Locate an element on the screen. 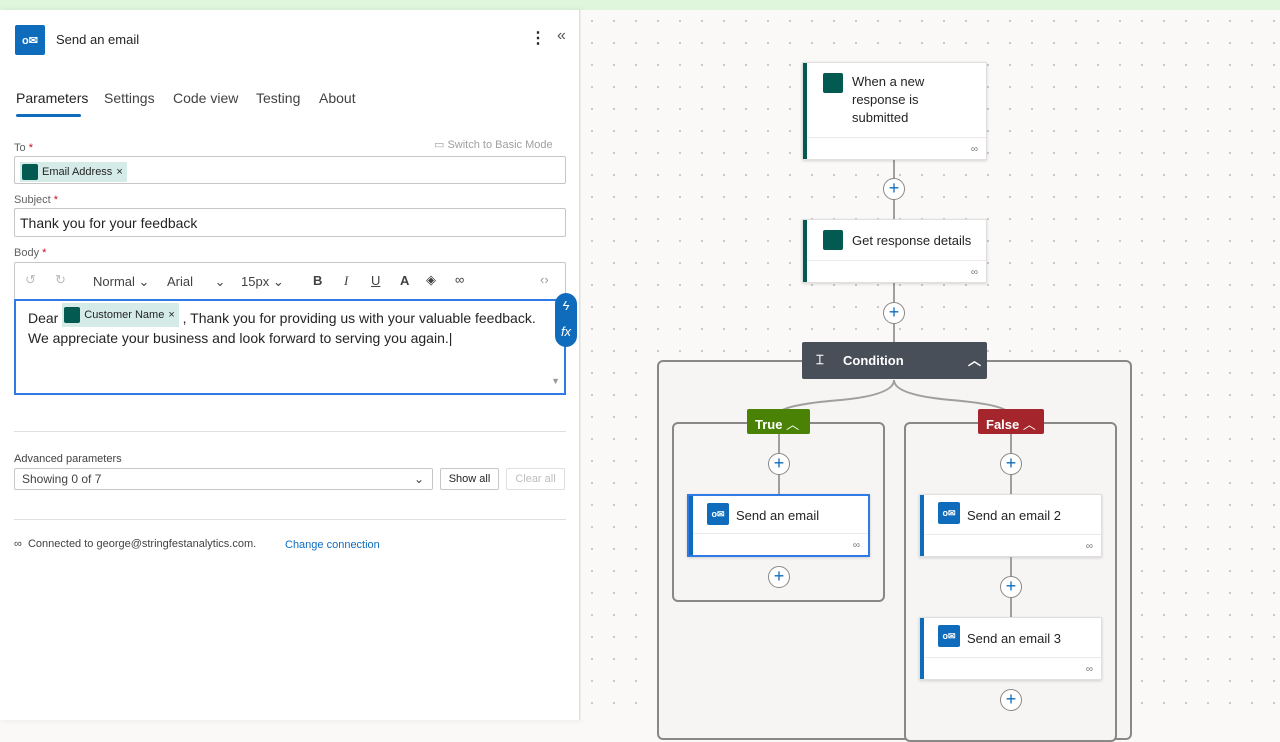 The height and width of the screenshot is (742, 1280). action-title: Send an email is located at coordinates (778, 515).